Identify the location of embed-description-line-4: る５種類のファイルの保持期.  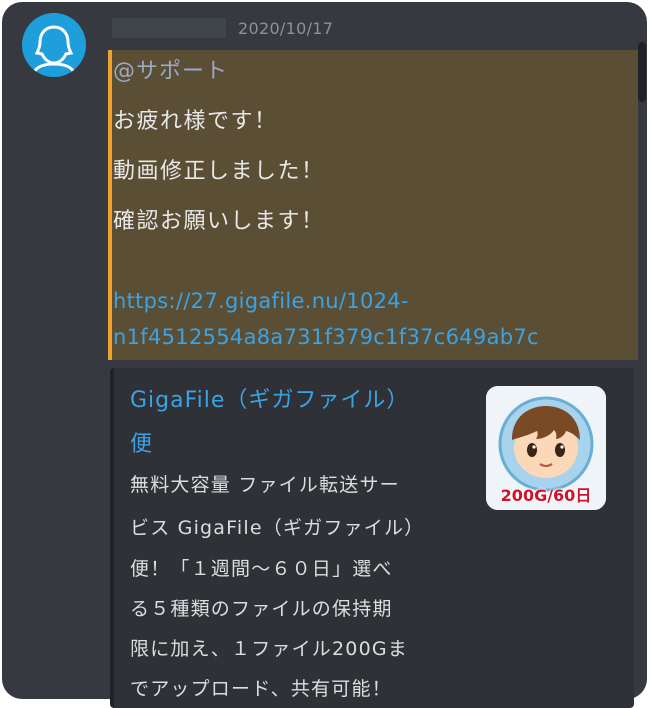
(261, 609).